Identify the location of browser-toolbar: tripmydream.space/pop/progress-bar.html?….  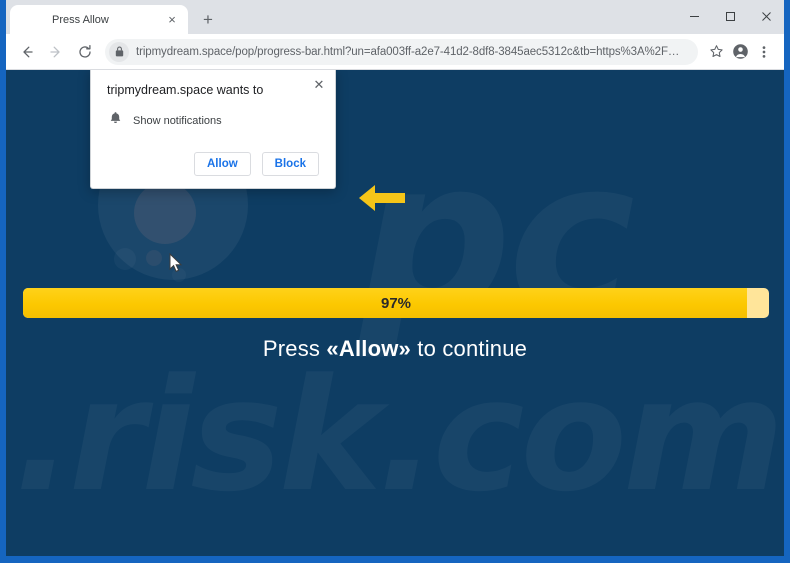
(395, 52).